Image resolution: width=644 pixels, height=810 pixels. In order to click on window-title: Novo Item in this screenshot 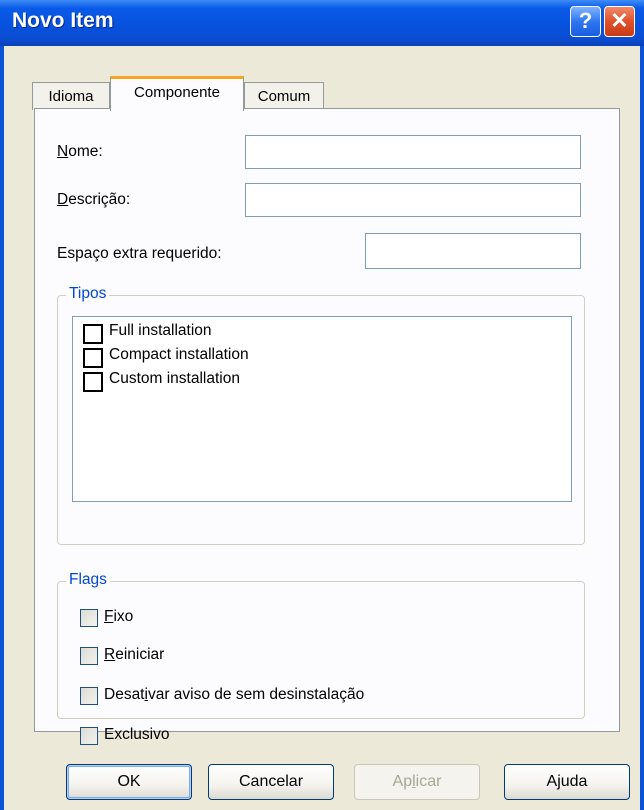, I will do `click(63, 20)`.